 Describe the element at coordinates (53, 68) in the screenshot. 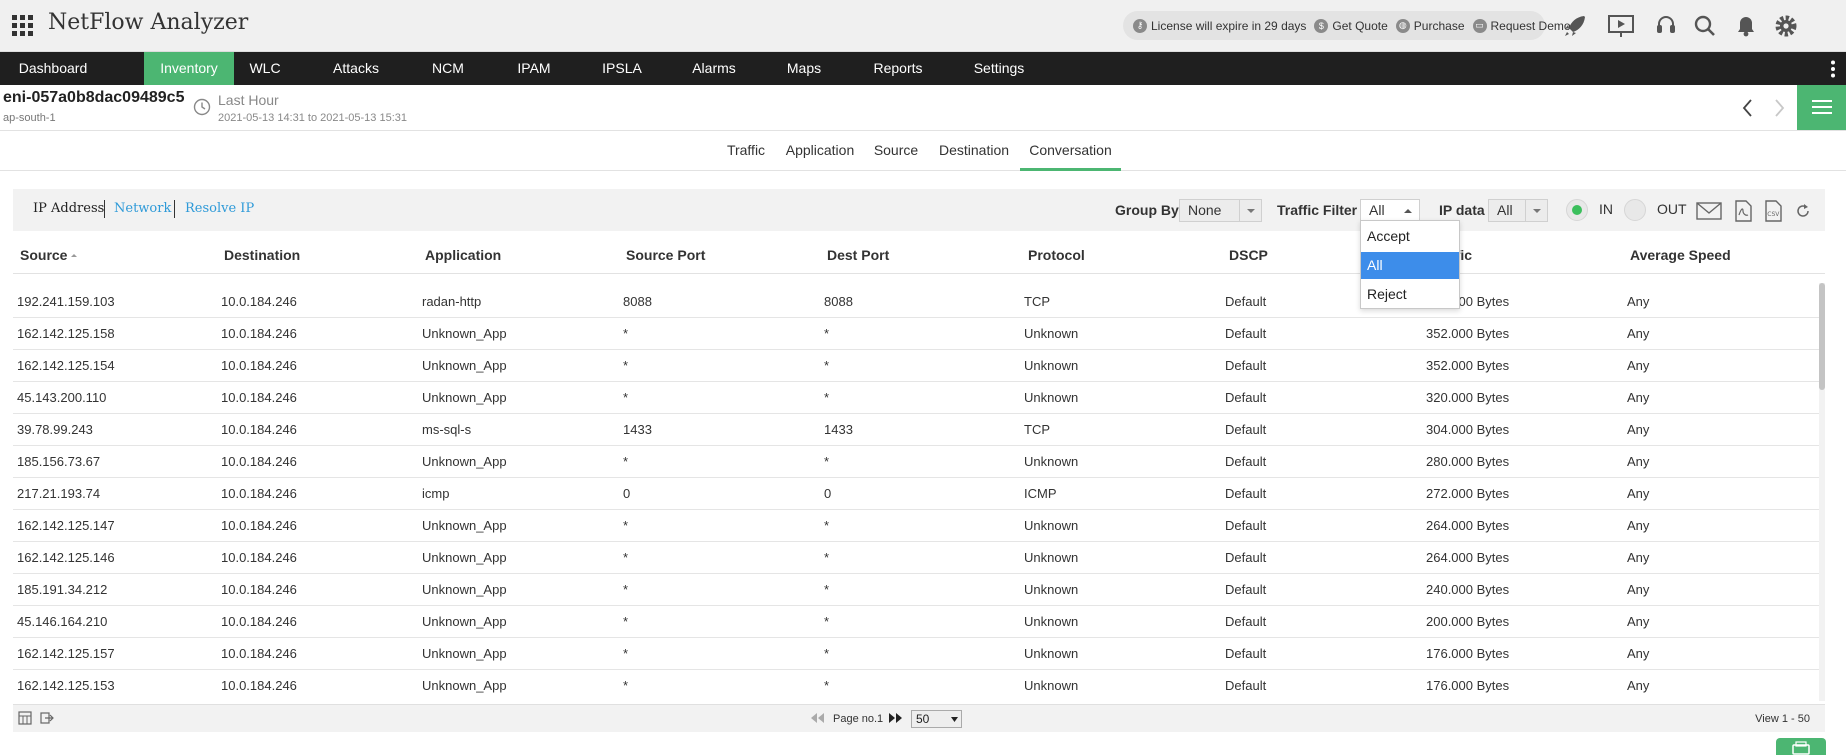

I see `nav-dashboard: Dashboard` at that location.